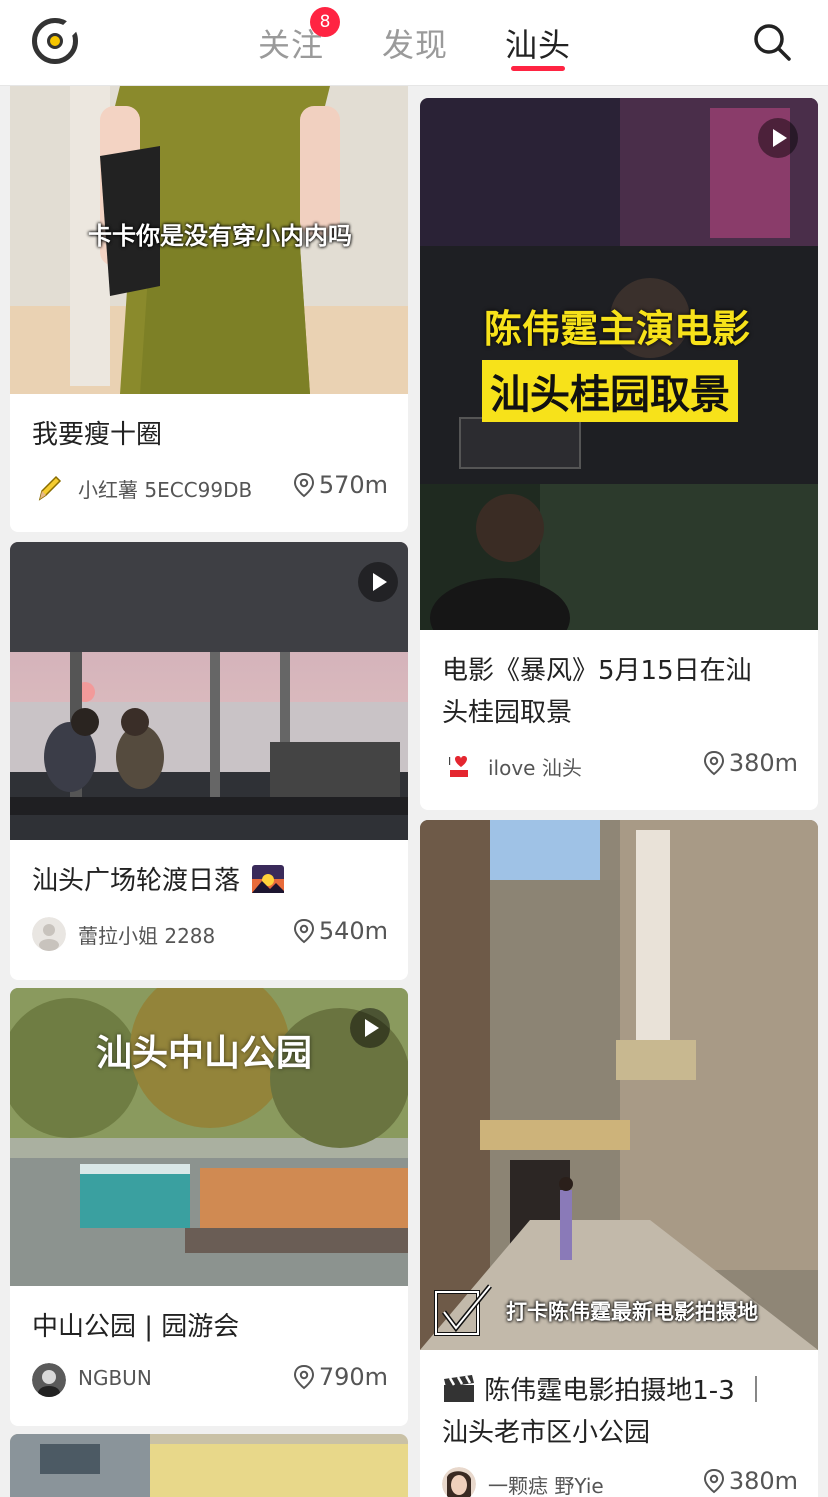 This screenshot has height=1497, width=828. I want to click on author-name: ilove 汕头, so click(535, 766).